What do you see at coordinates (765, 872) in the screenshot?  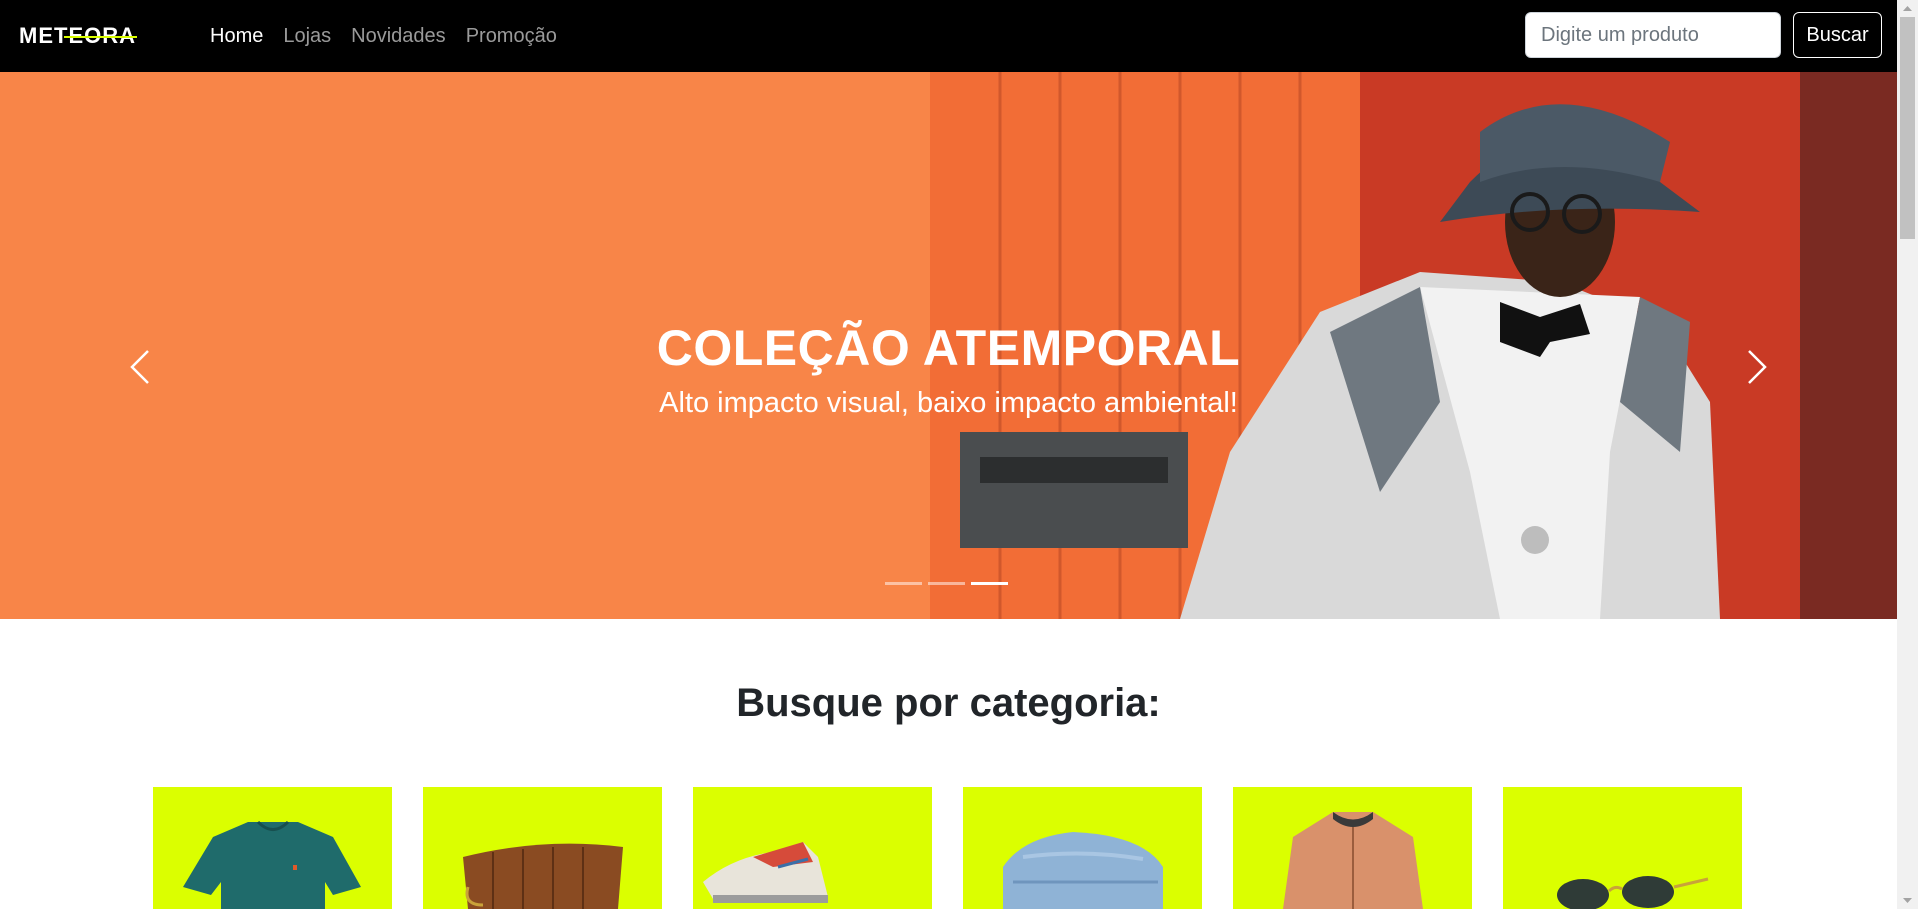 I see `sneaker-icon` at bounding box center [765, 872].